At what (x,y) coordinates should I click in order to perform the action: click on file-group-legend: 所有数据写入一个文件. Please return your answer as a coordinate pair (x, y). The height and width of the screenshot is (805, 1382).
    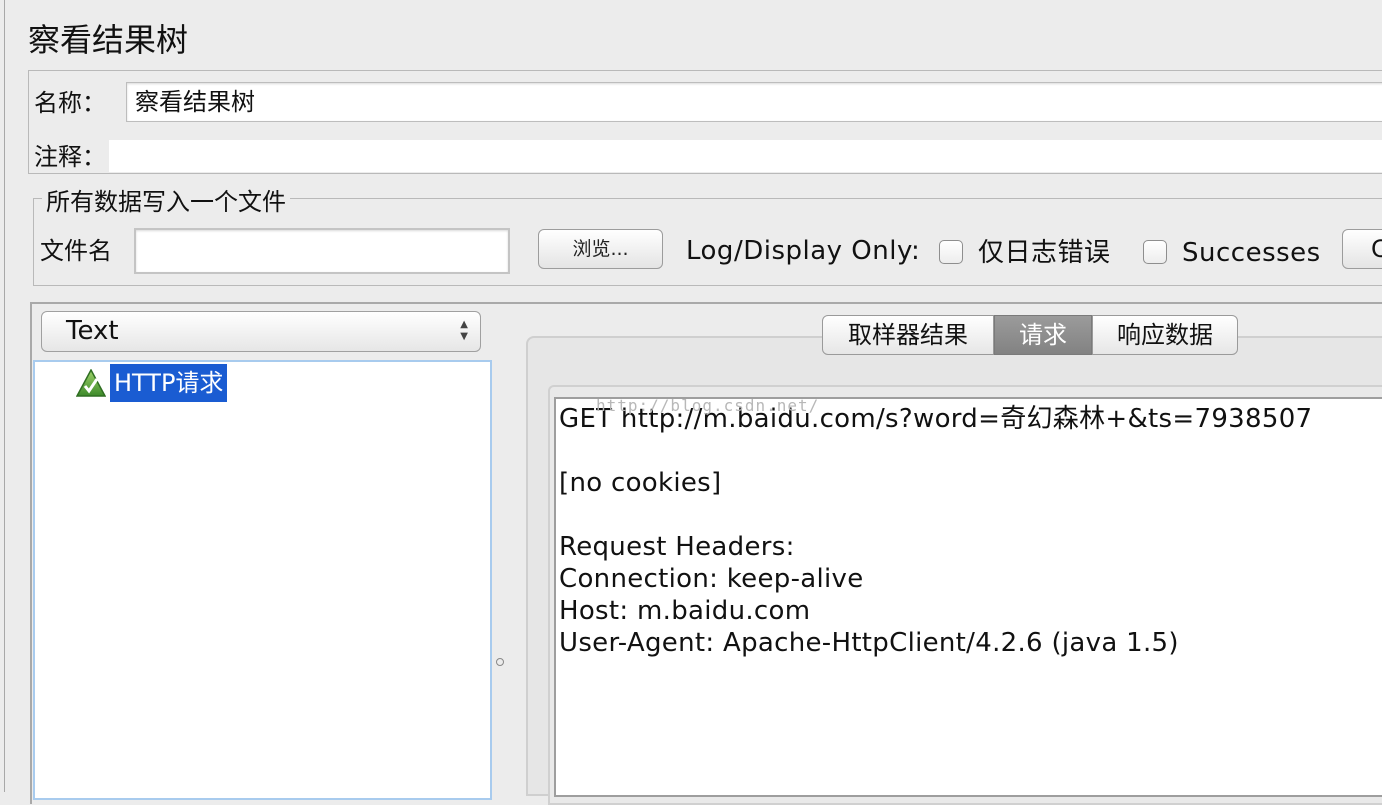
    Looking at the image, I should click on (166, 202).